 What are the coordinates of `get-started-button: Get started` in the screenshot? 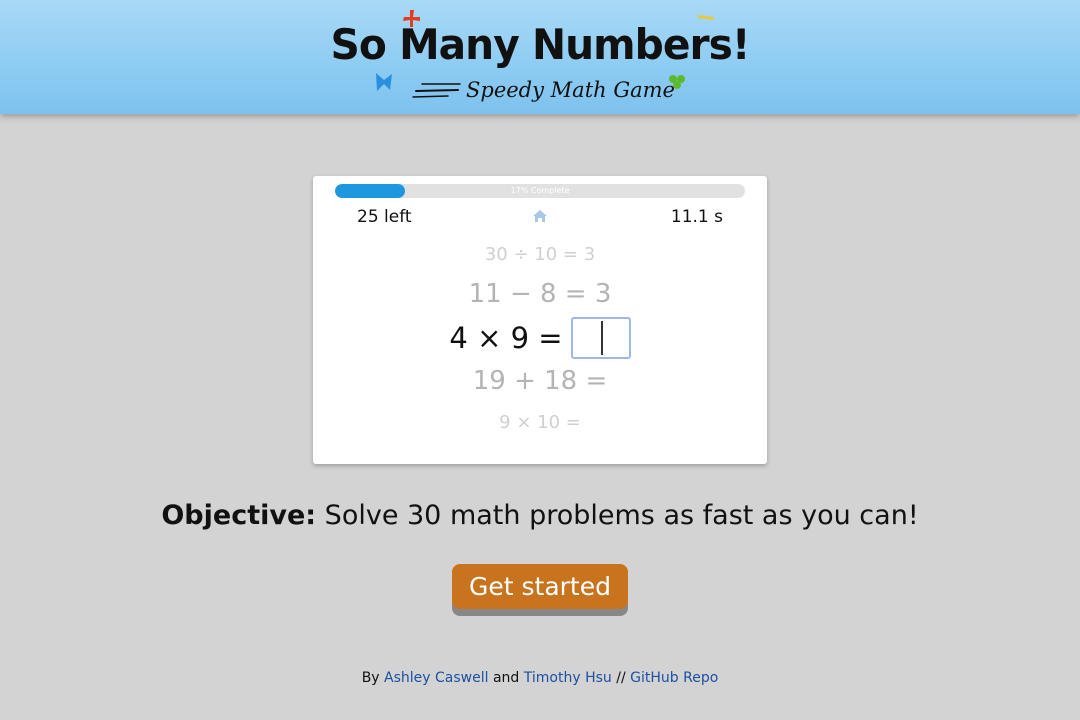 It's located at (540, 586).